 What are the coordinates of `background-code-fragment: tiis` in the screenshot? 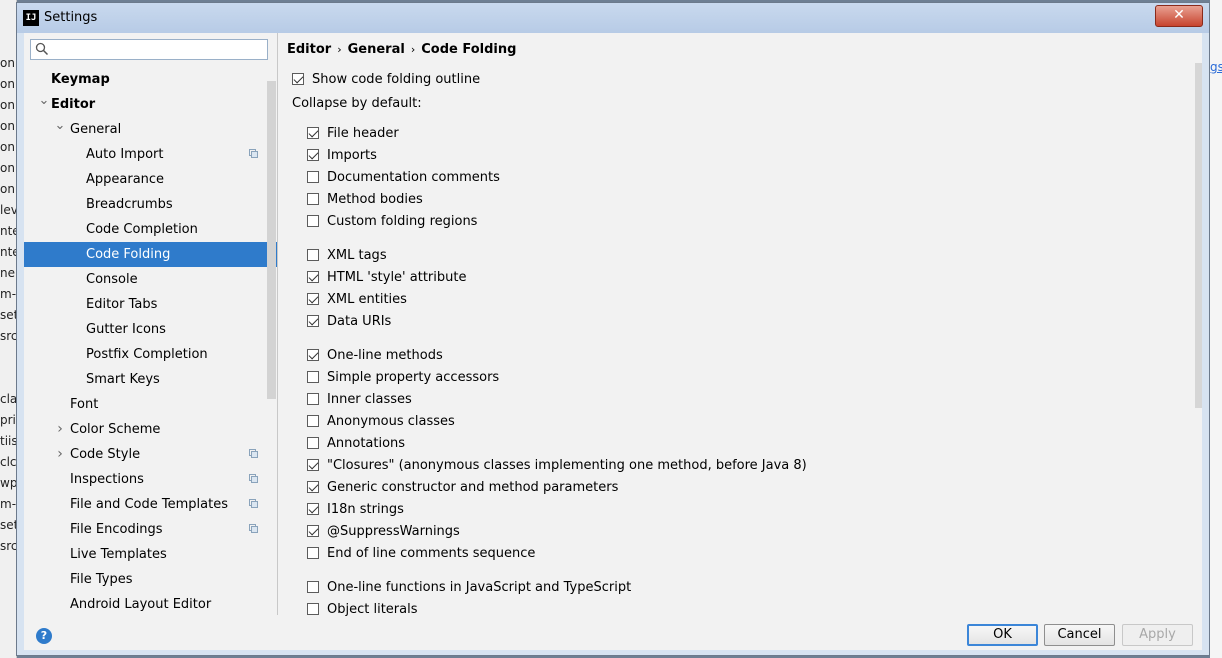 It's located at (8, 441).